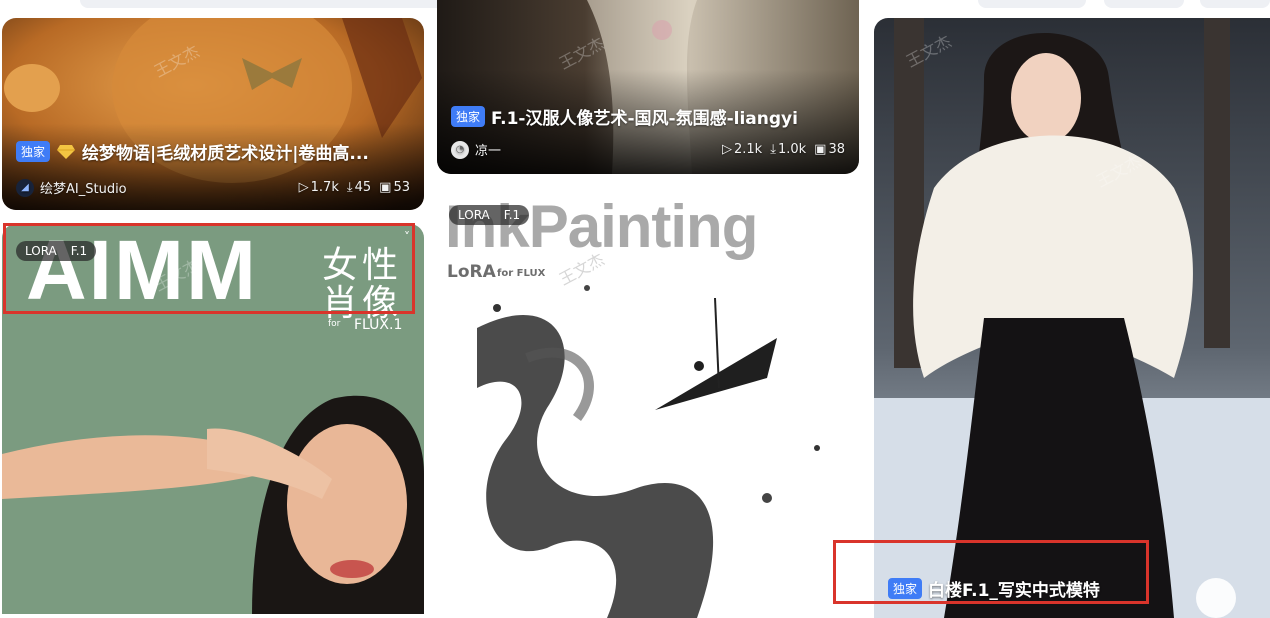 Image resolution: width=1270 pixels, height=618 pixels. I want to click on cover-subtitle-for: for FLUX, so click(521, 273).